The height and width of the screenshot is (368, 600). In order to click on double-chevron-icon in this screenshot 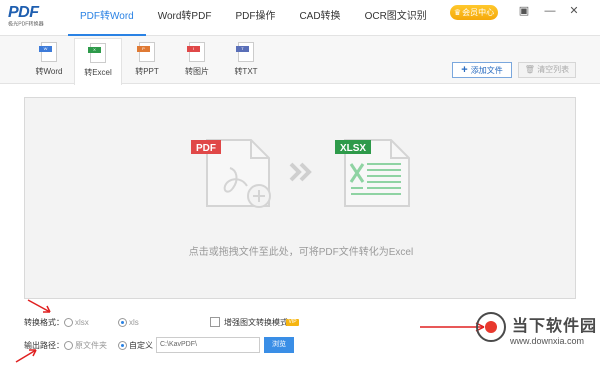, I will do `click(300, 172)`.